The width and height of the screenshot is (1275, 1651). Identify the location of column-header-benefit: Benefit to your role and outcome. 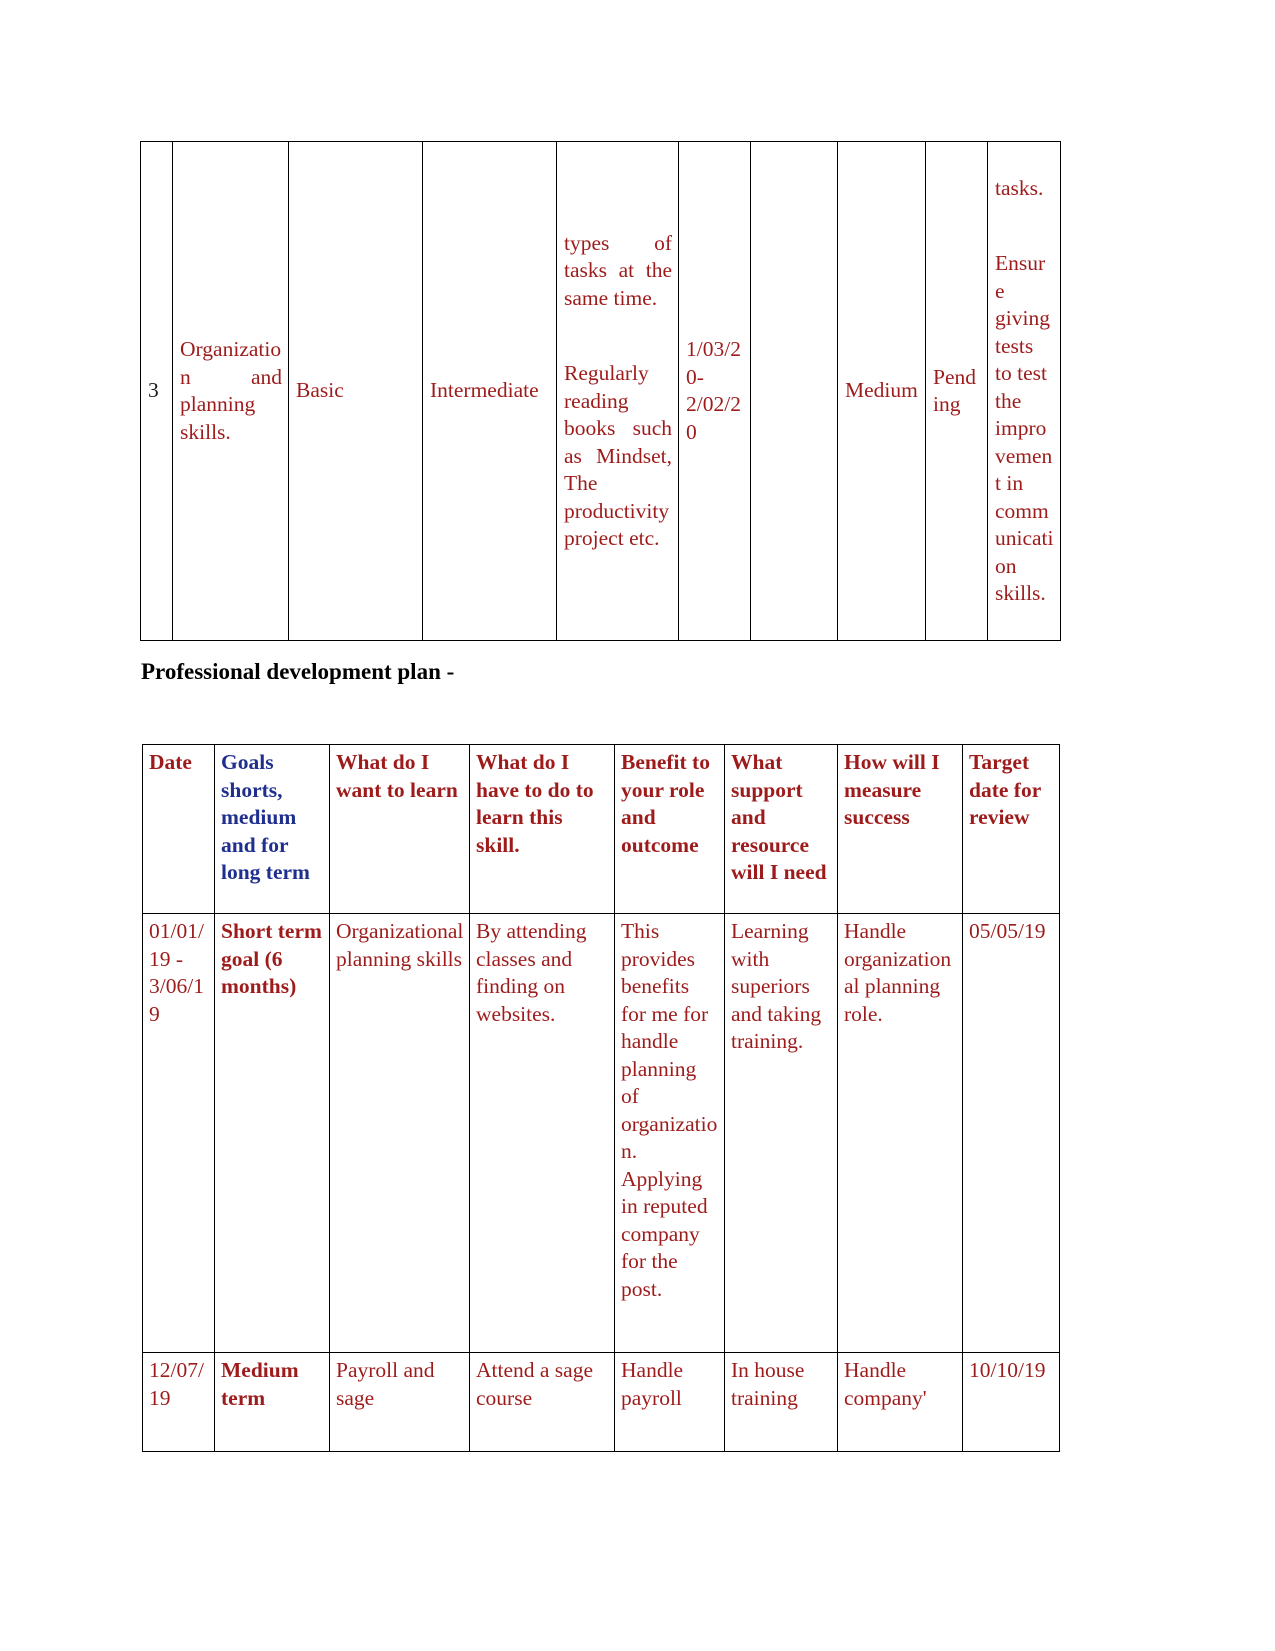
(669, 829).